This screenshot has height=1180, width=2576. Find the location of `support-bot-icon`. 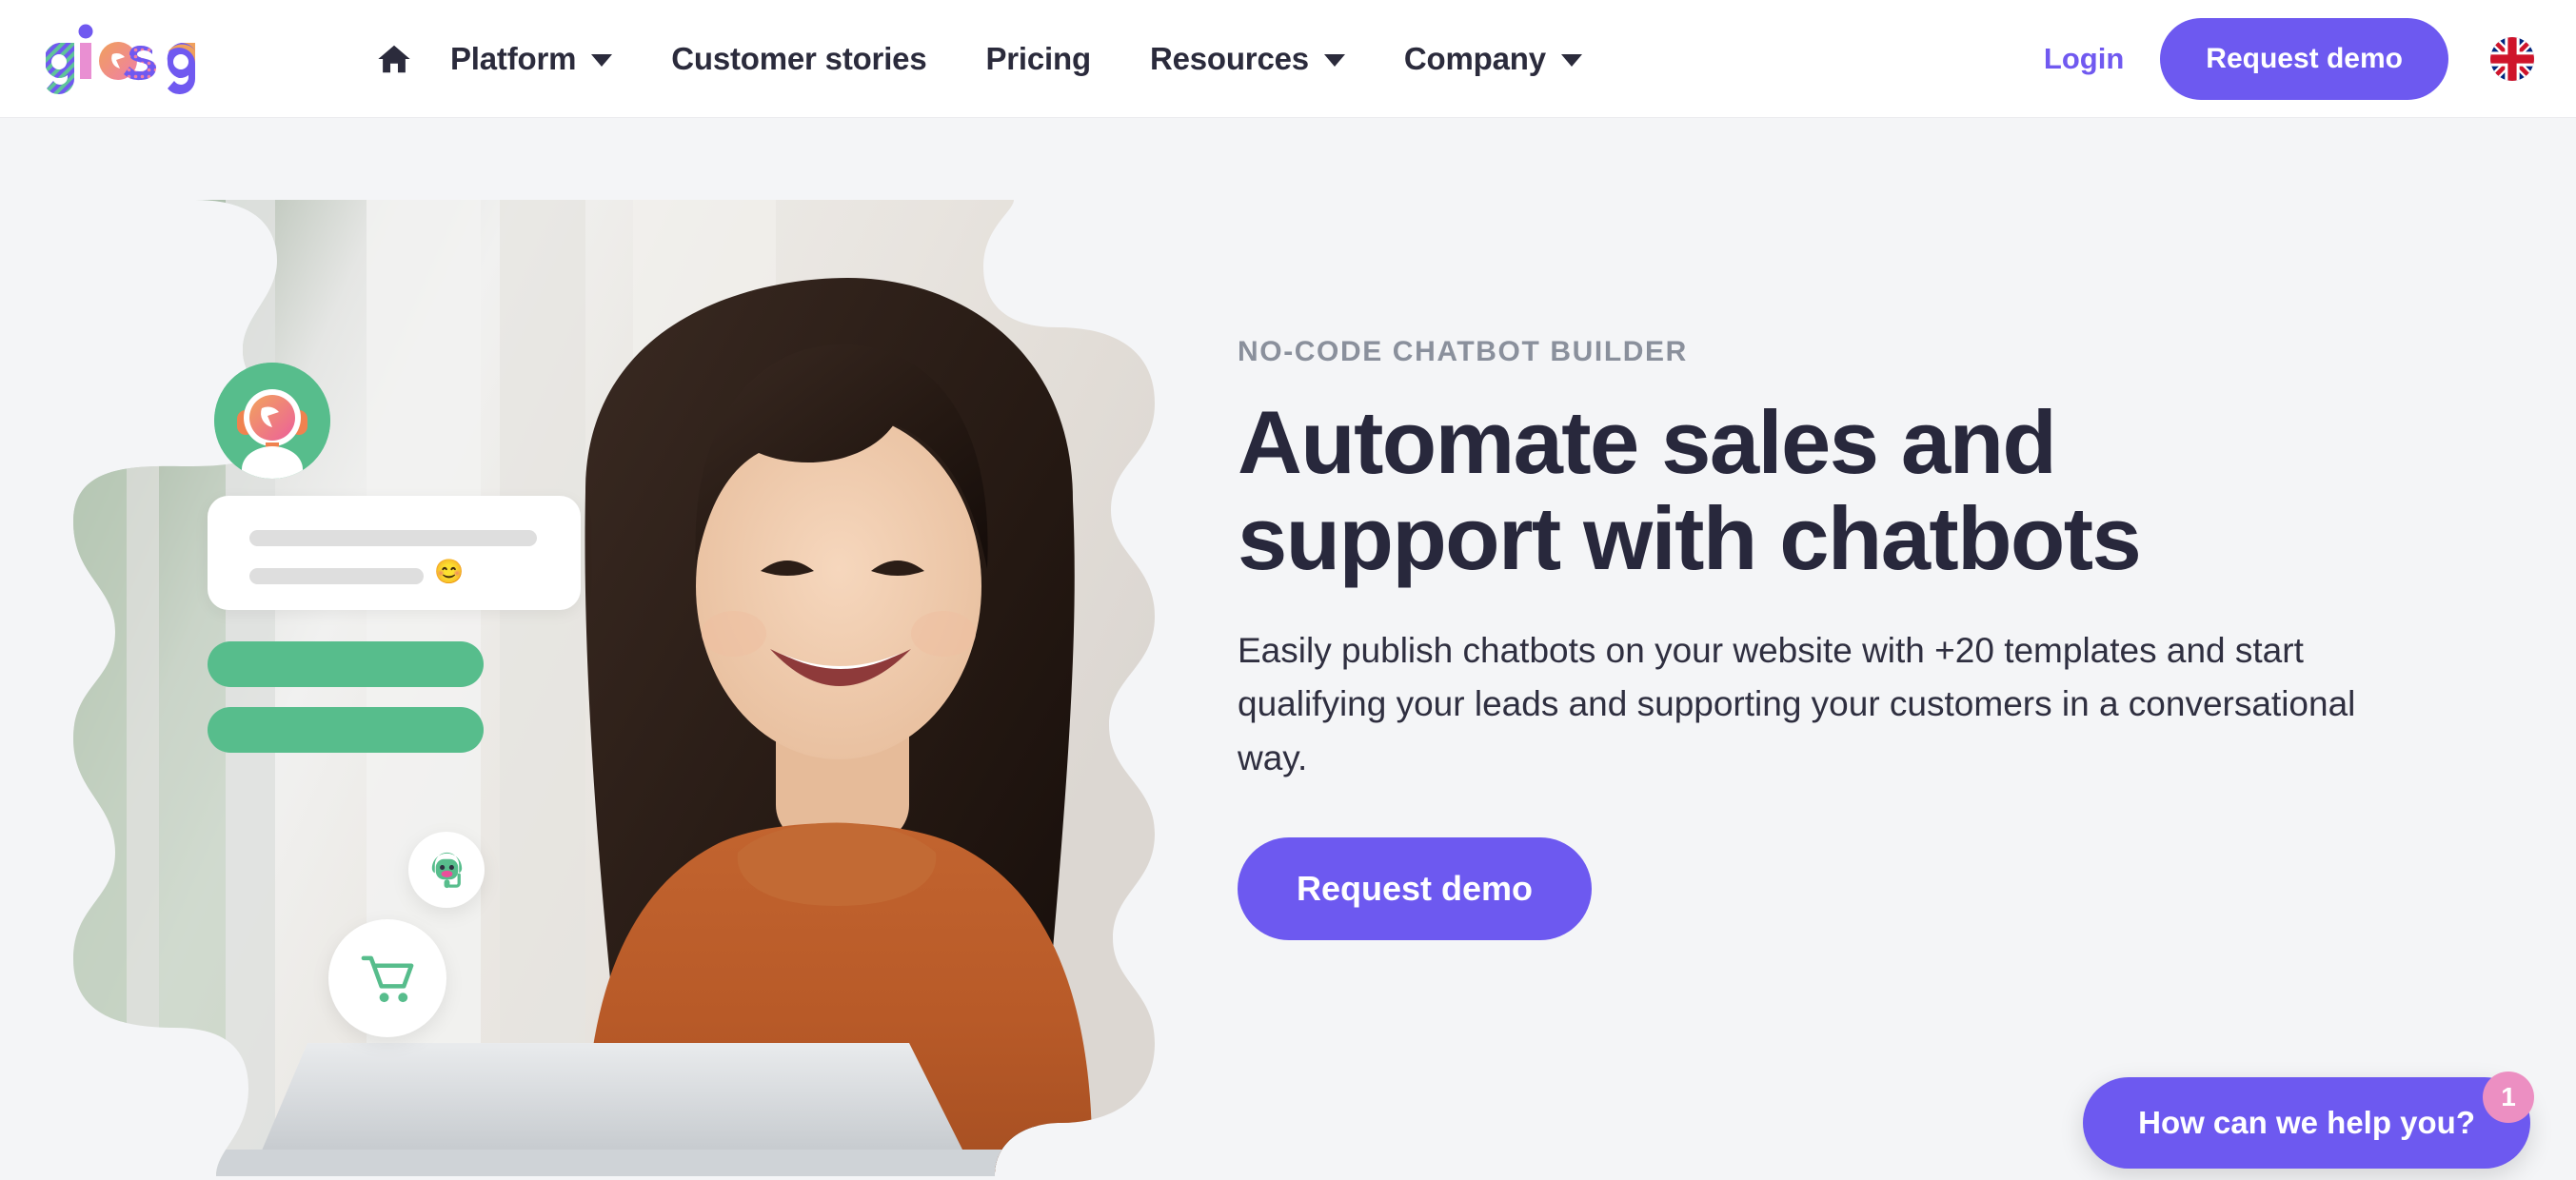

support-bot-icon is located at coordinates (447, 871).